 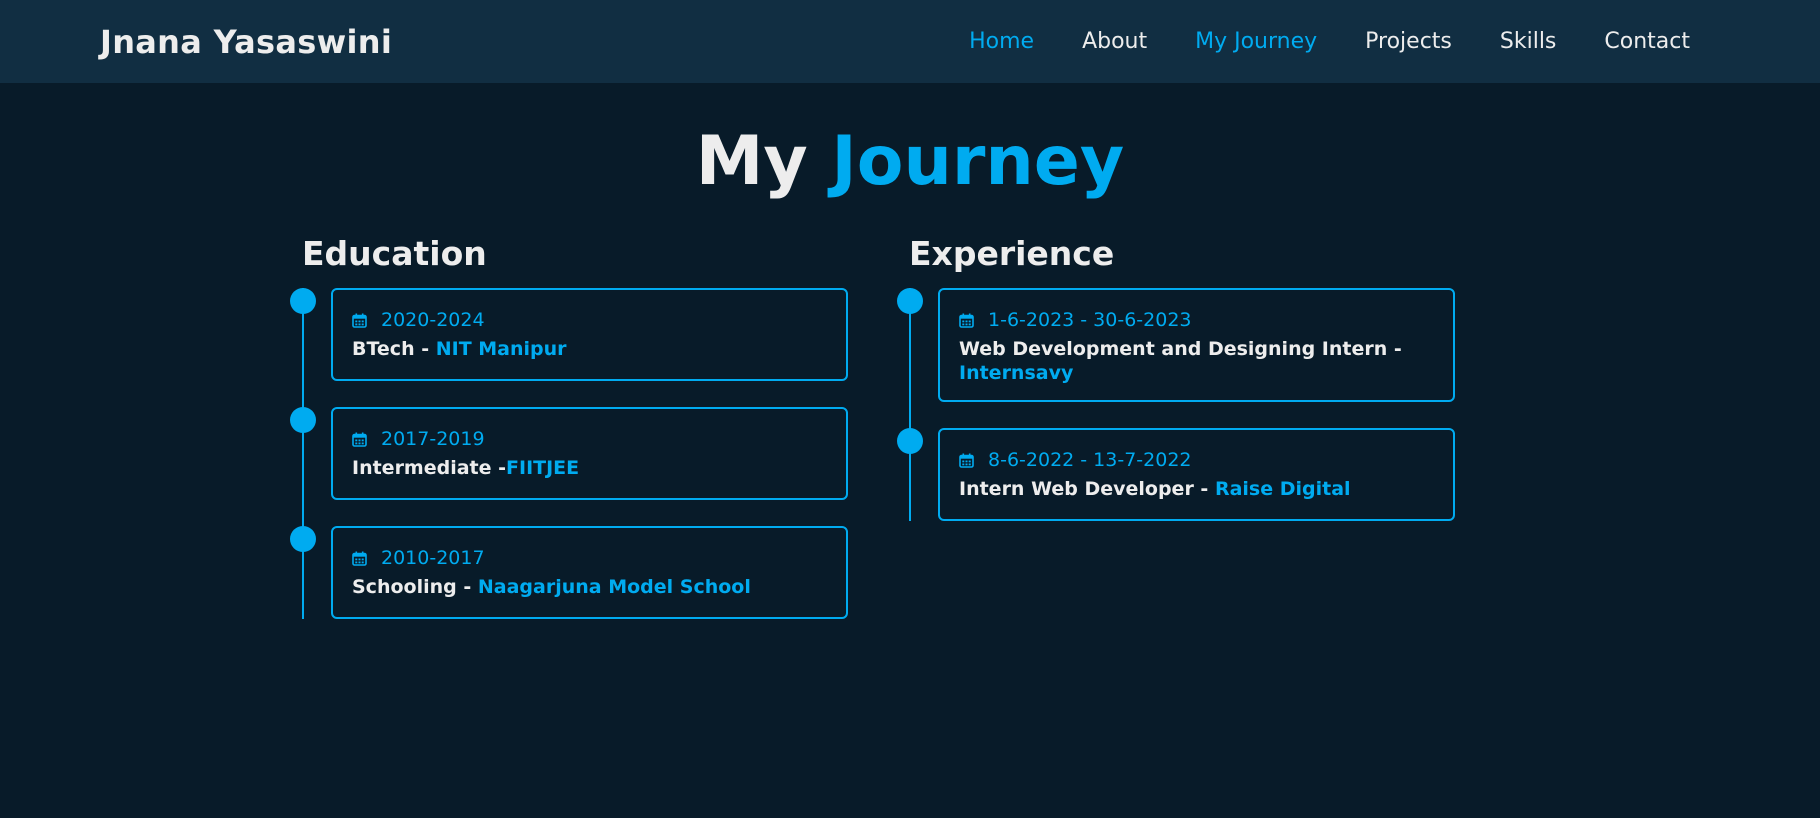 What do you see at coordinates (1012, 253) in the screenshot?
I see `experience-heading: Experience` at bounding box center [1012, 253].